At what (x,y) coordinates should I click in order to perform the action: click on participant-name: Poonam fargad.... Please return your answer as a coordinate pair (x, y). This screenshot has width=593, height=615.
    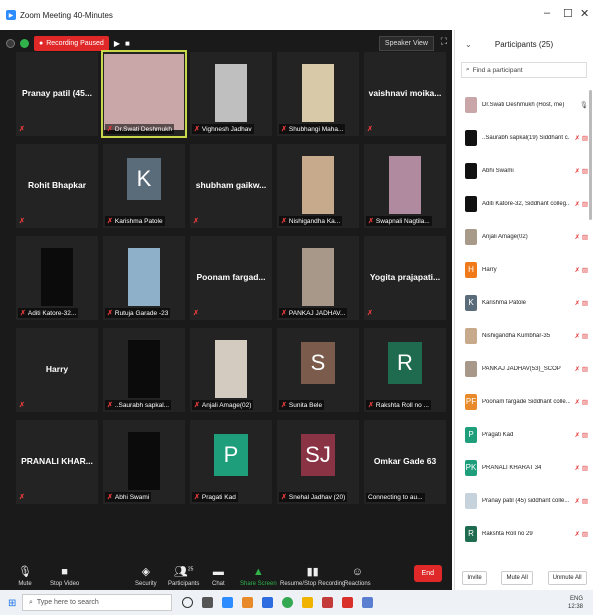
    Looking at the image, I should click on (231, 277).